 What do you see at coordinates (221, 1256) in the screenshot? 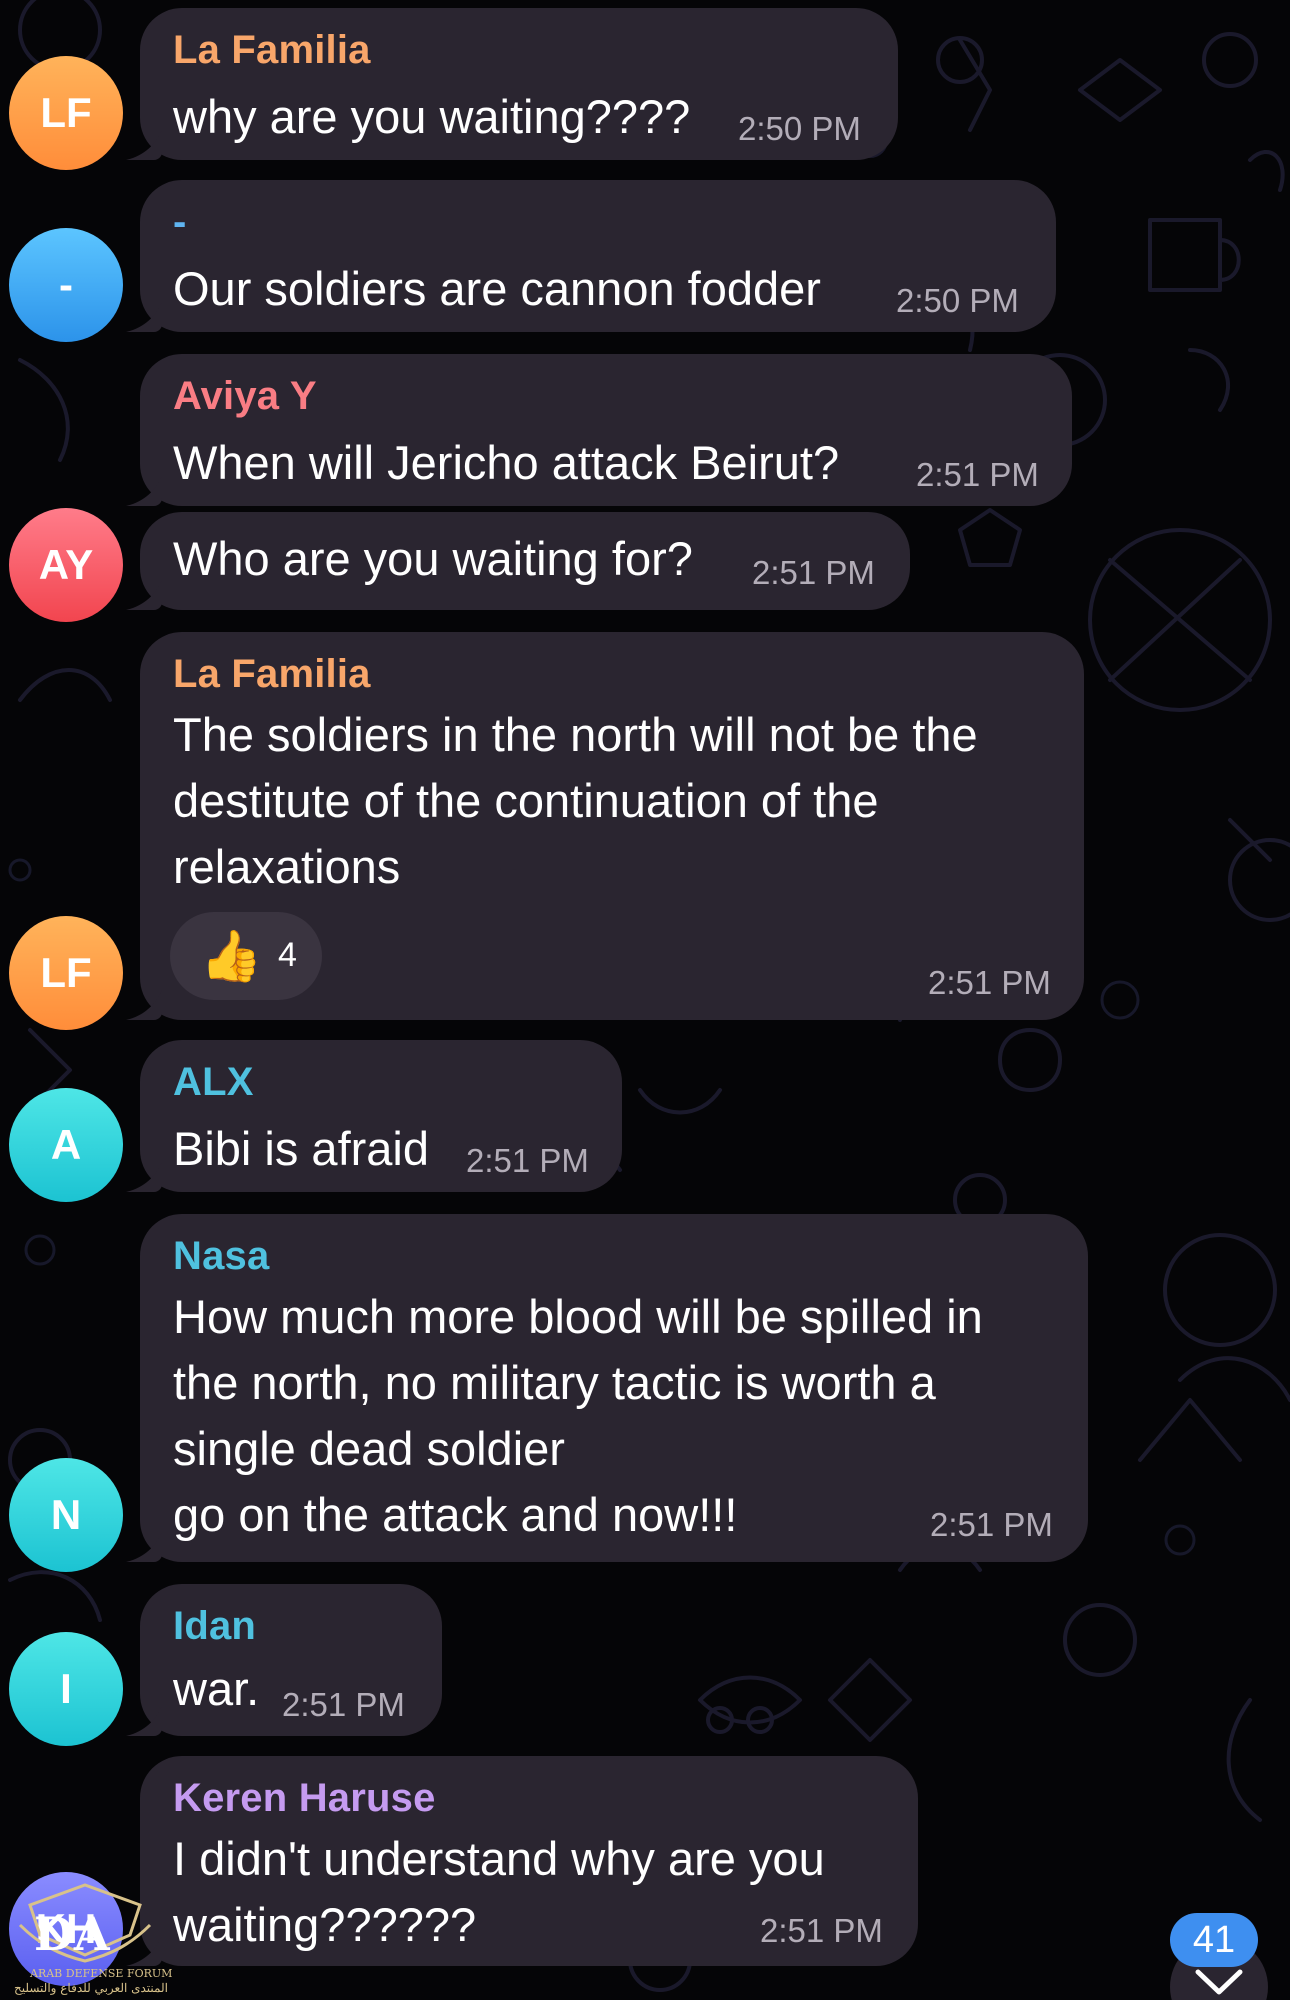
I see `sender-name: Nasa` at bounding box center [221, 1256].